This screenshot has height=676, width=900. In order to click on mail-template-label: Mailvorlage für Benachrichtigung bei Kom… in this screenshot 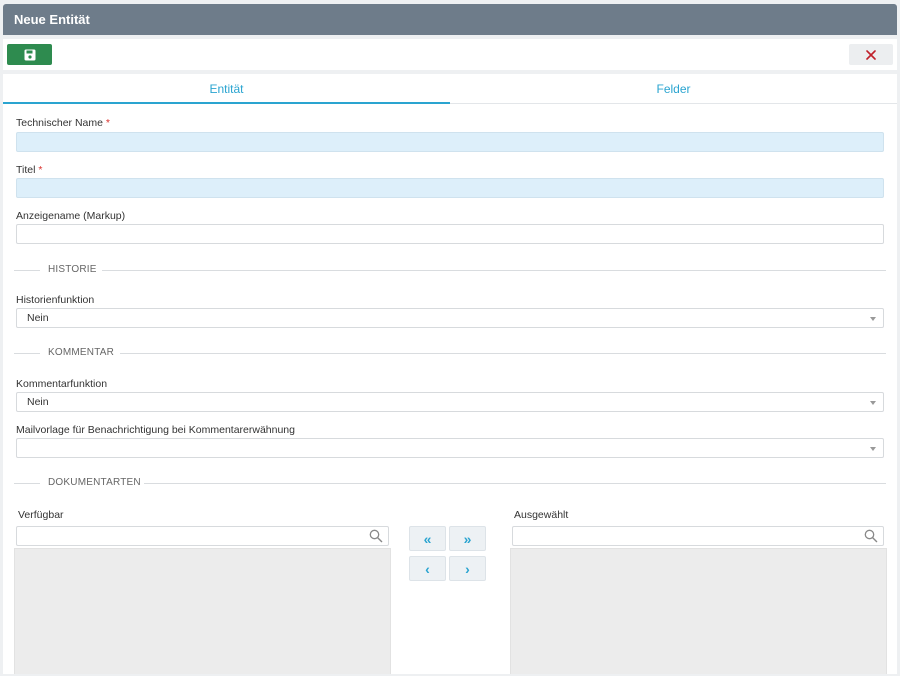, I will do `click(155, 430)`.